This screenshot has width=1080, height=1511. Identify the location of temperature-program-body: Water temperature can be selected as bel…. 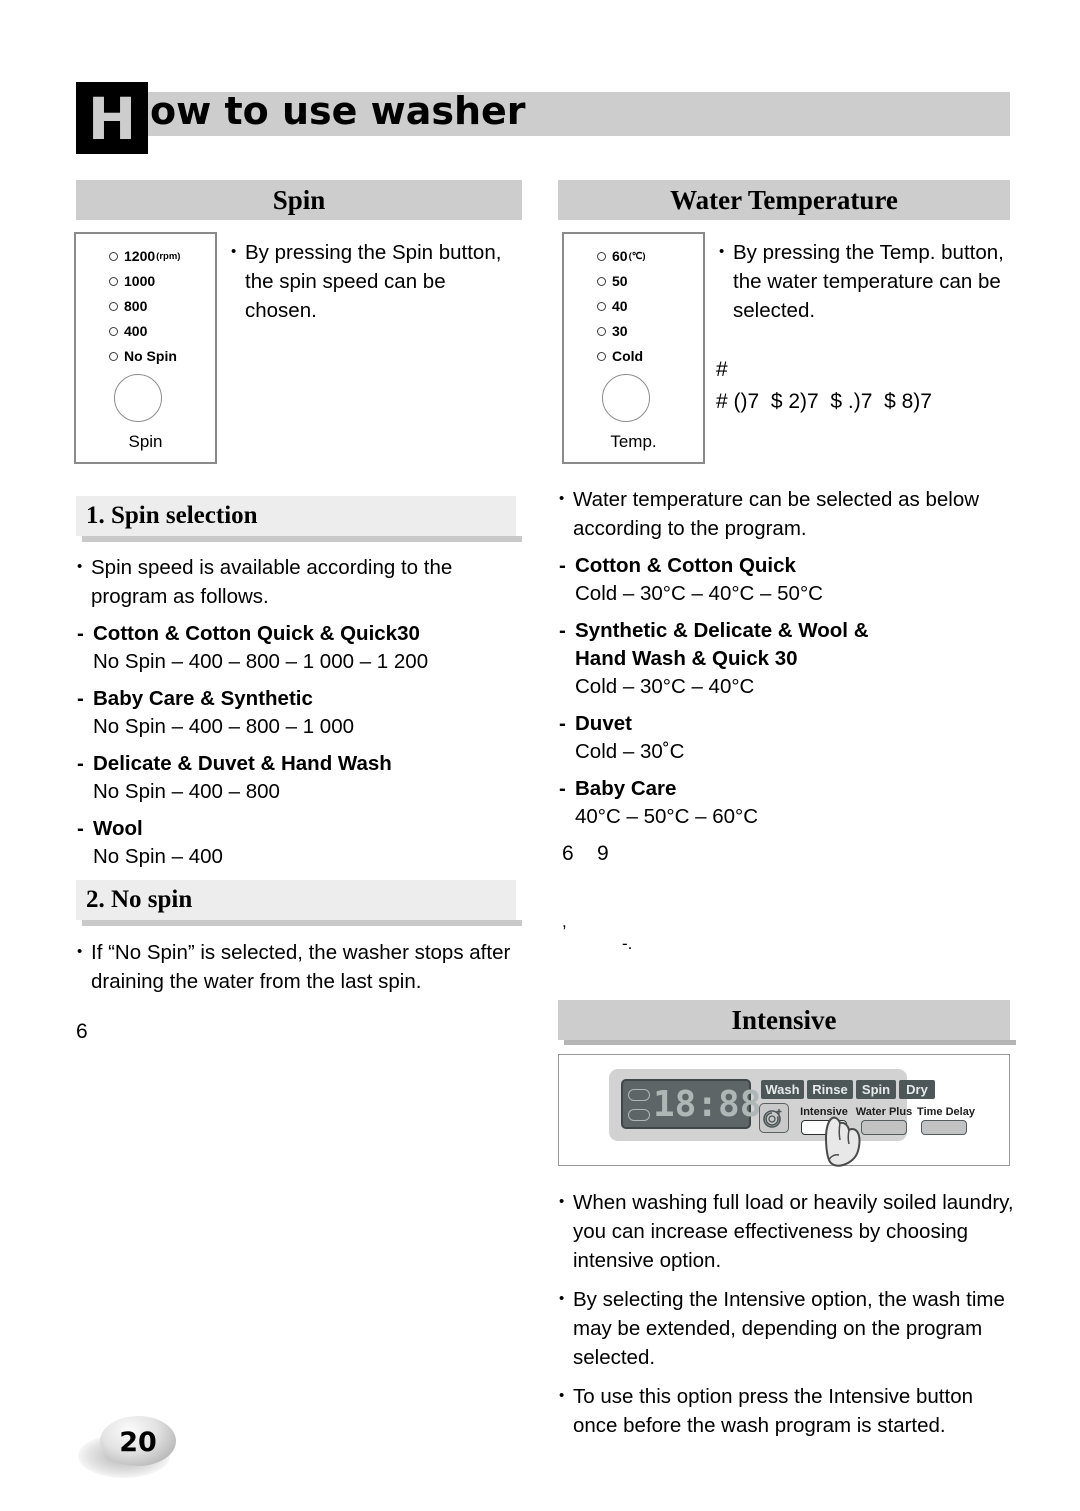
(788, 657).